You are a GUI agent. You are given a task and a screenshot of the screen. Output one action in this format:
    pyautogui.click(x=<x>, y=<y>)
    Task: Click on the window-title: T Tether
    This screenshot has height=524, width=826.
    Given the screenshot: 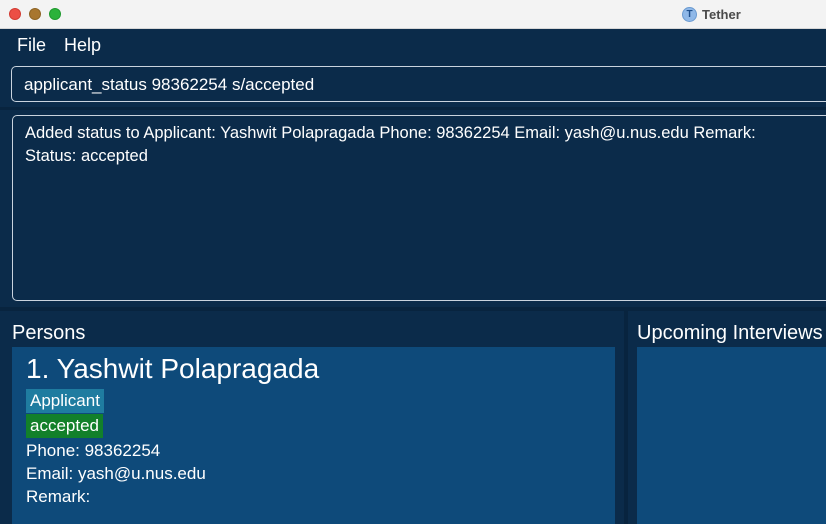 What is the action you would take?
    pyautogui.click(x=711, y=14)
    